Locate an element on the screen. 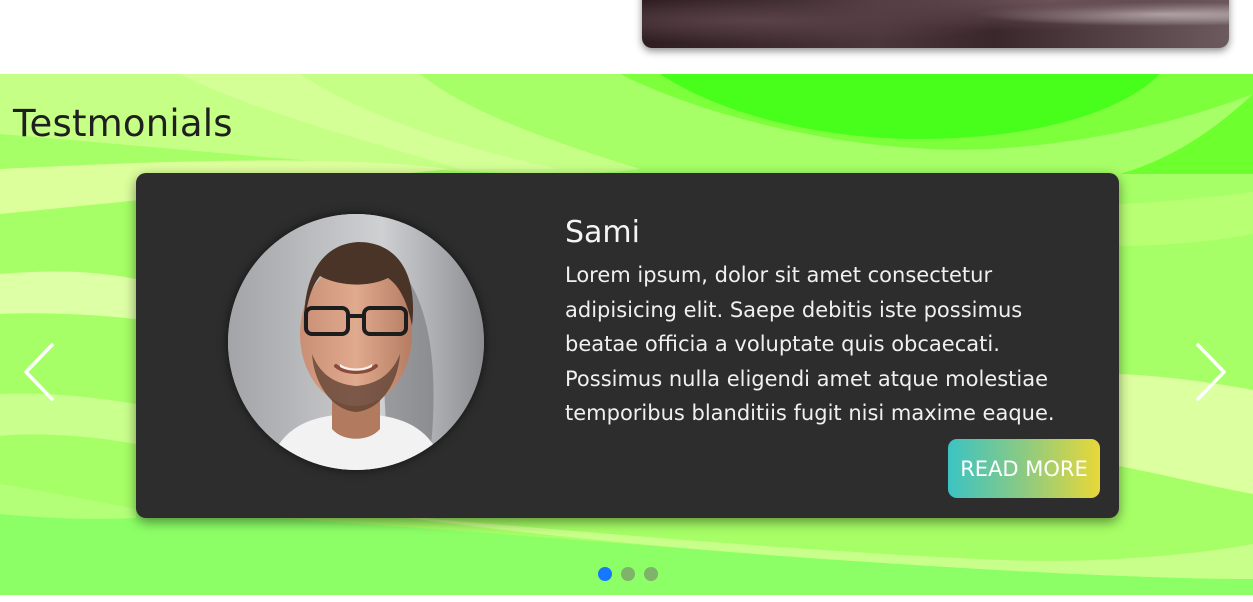  carousel-prev-button is located at coordinates (40, 372).